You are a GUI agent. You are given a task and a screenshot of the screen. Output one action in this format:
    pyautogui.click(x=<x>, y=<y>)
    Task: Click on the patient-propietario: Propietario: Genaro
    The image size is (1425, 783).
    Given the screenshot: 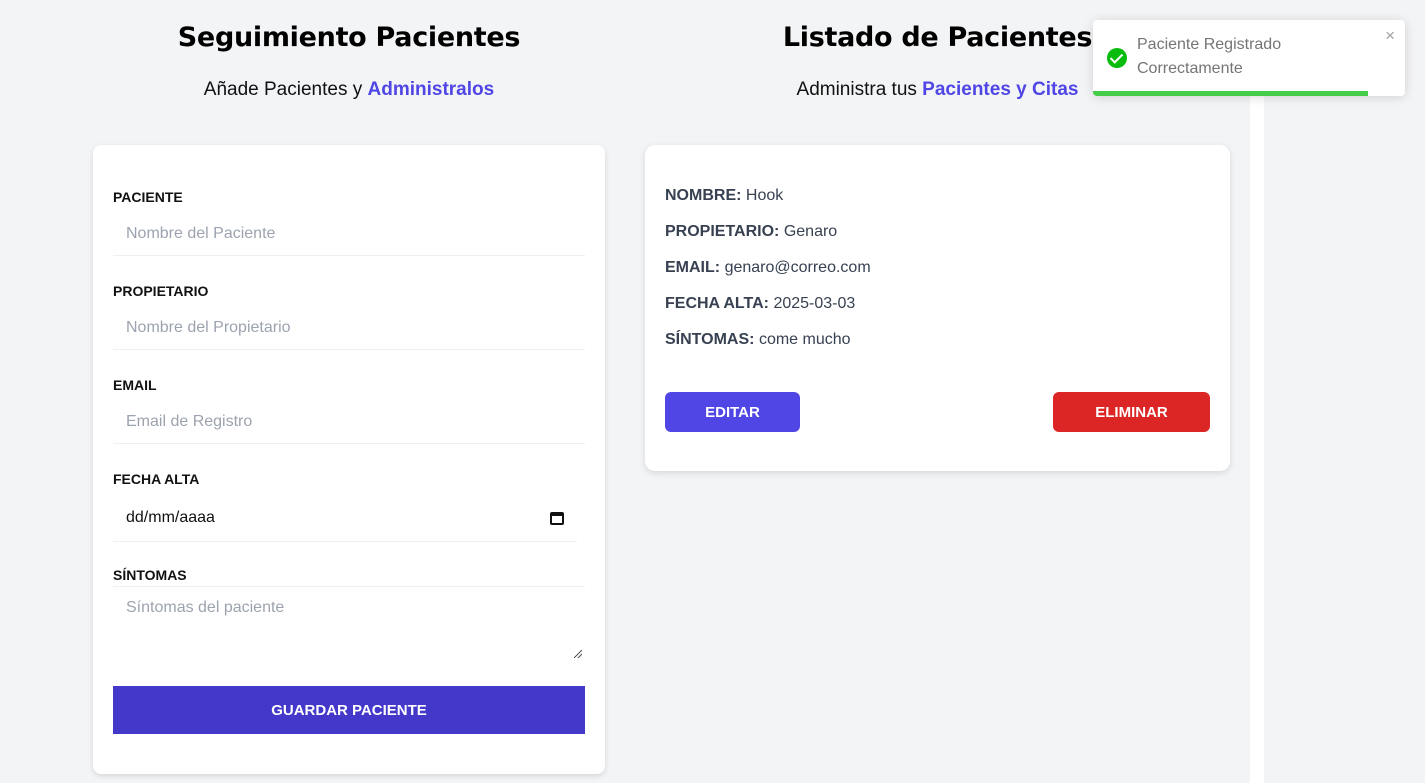 What is the action you would take?
    pyautogui.click(x=751, y=232)
    